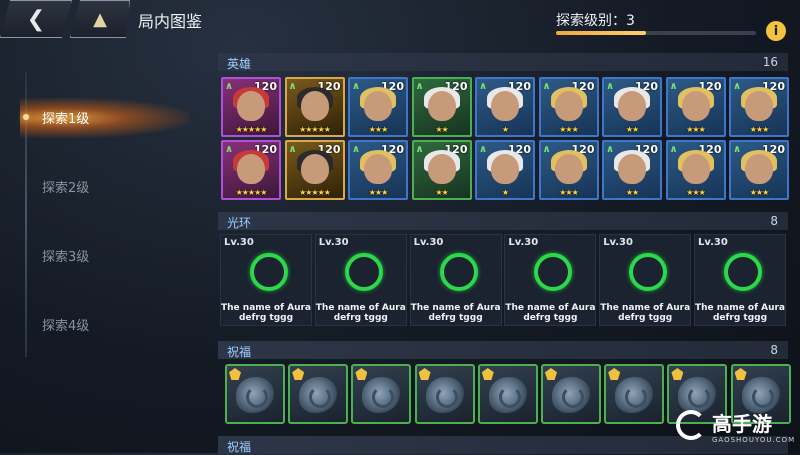  I want to click on active-tab-dot, so click(26, 117).